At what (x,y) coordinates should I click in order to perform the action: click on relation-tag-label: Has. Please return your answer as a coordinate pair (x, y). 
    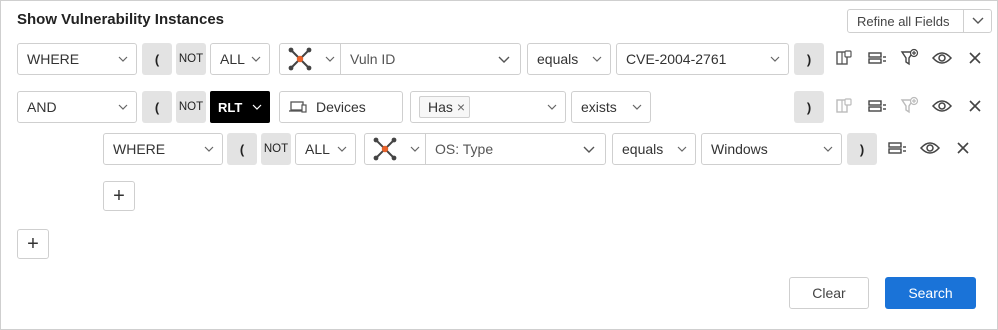
    Looking at the image, I should click on (440, 107).